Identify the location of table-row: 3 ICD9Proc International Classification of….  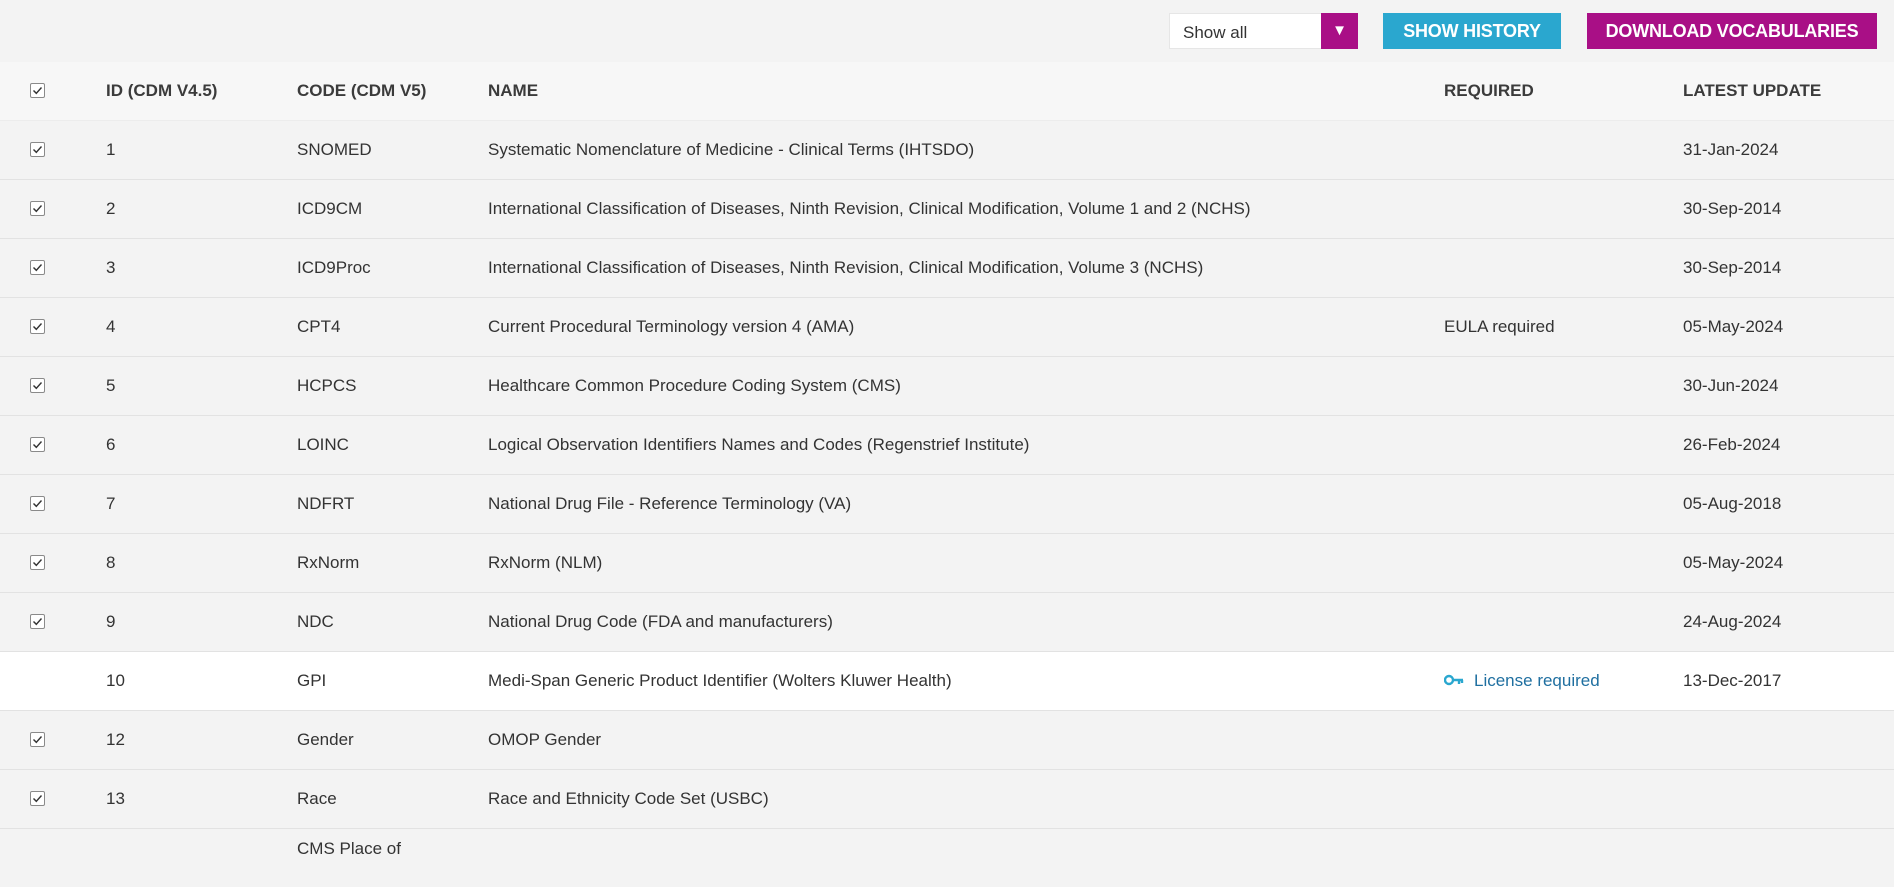
(947, 268).